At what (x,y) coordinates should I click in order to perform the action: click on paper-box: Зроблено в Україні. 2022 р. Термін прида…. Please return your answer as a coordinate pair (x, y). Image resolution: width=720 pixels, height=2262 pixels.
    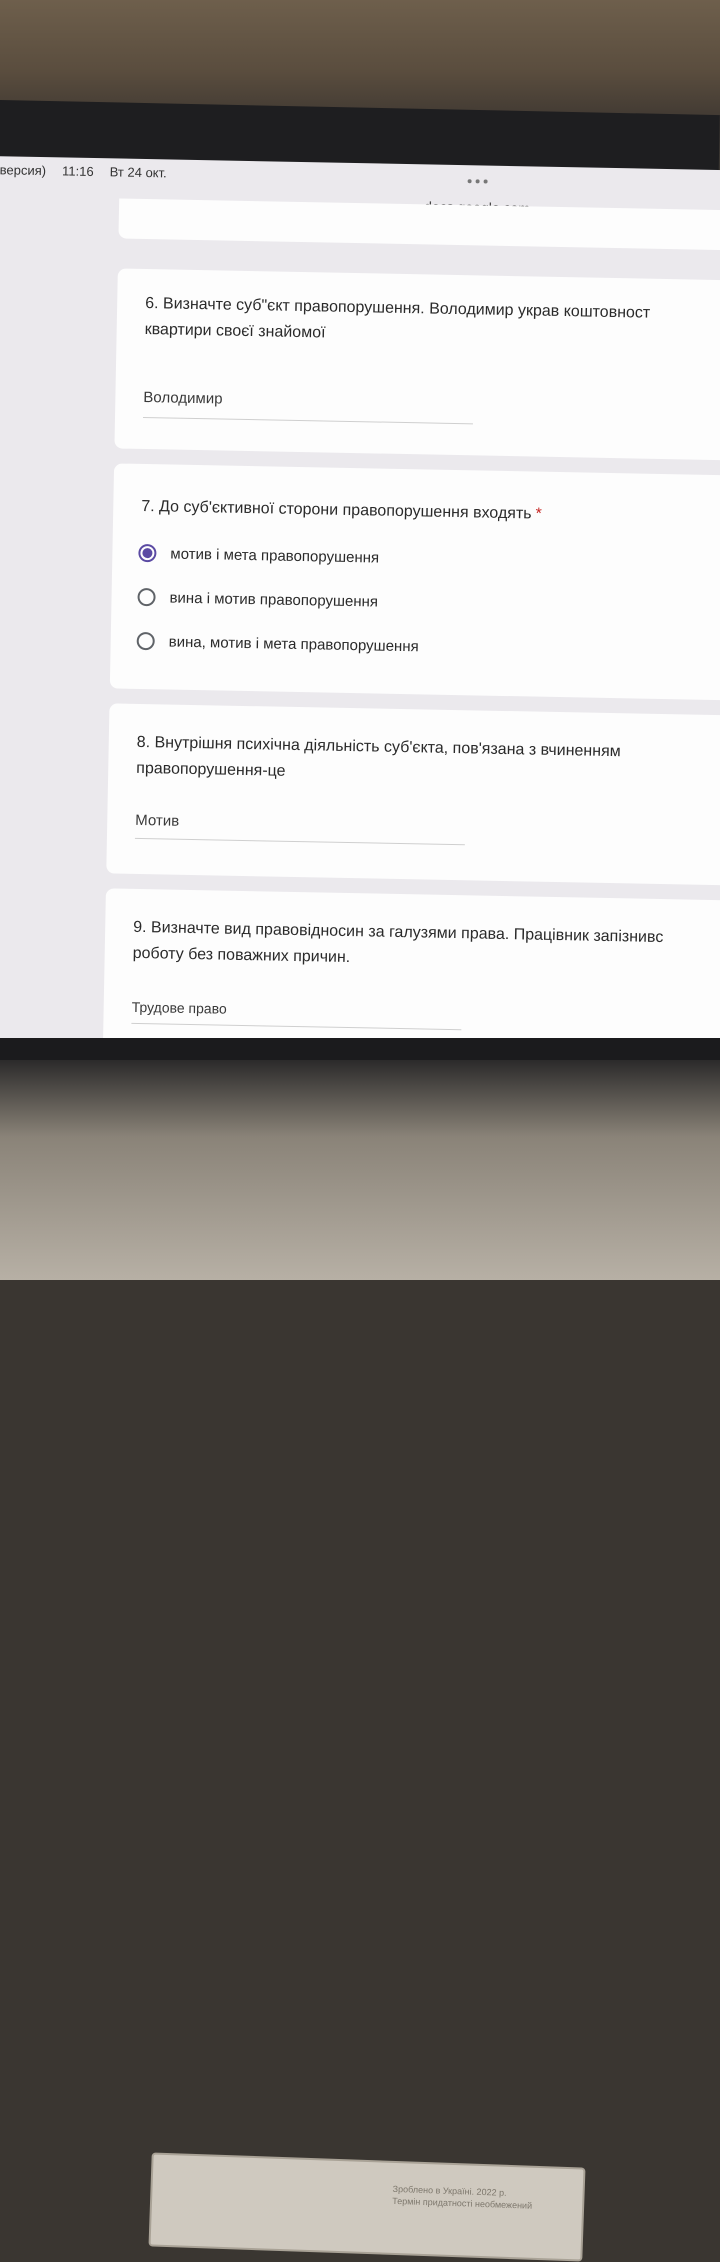
    Looking at the image, I should click on (367, 2207).